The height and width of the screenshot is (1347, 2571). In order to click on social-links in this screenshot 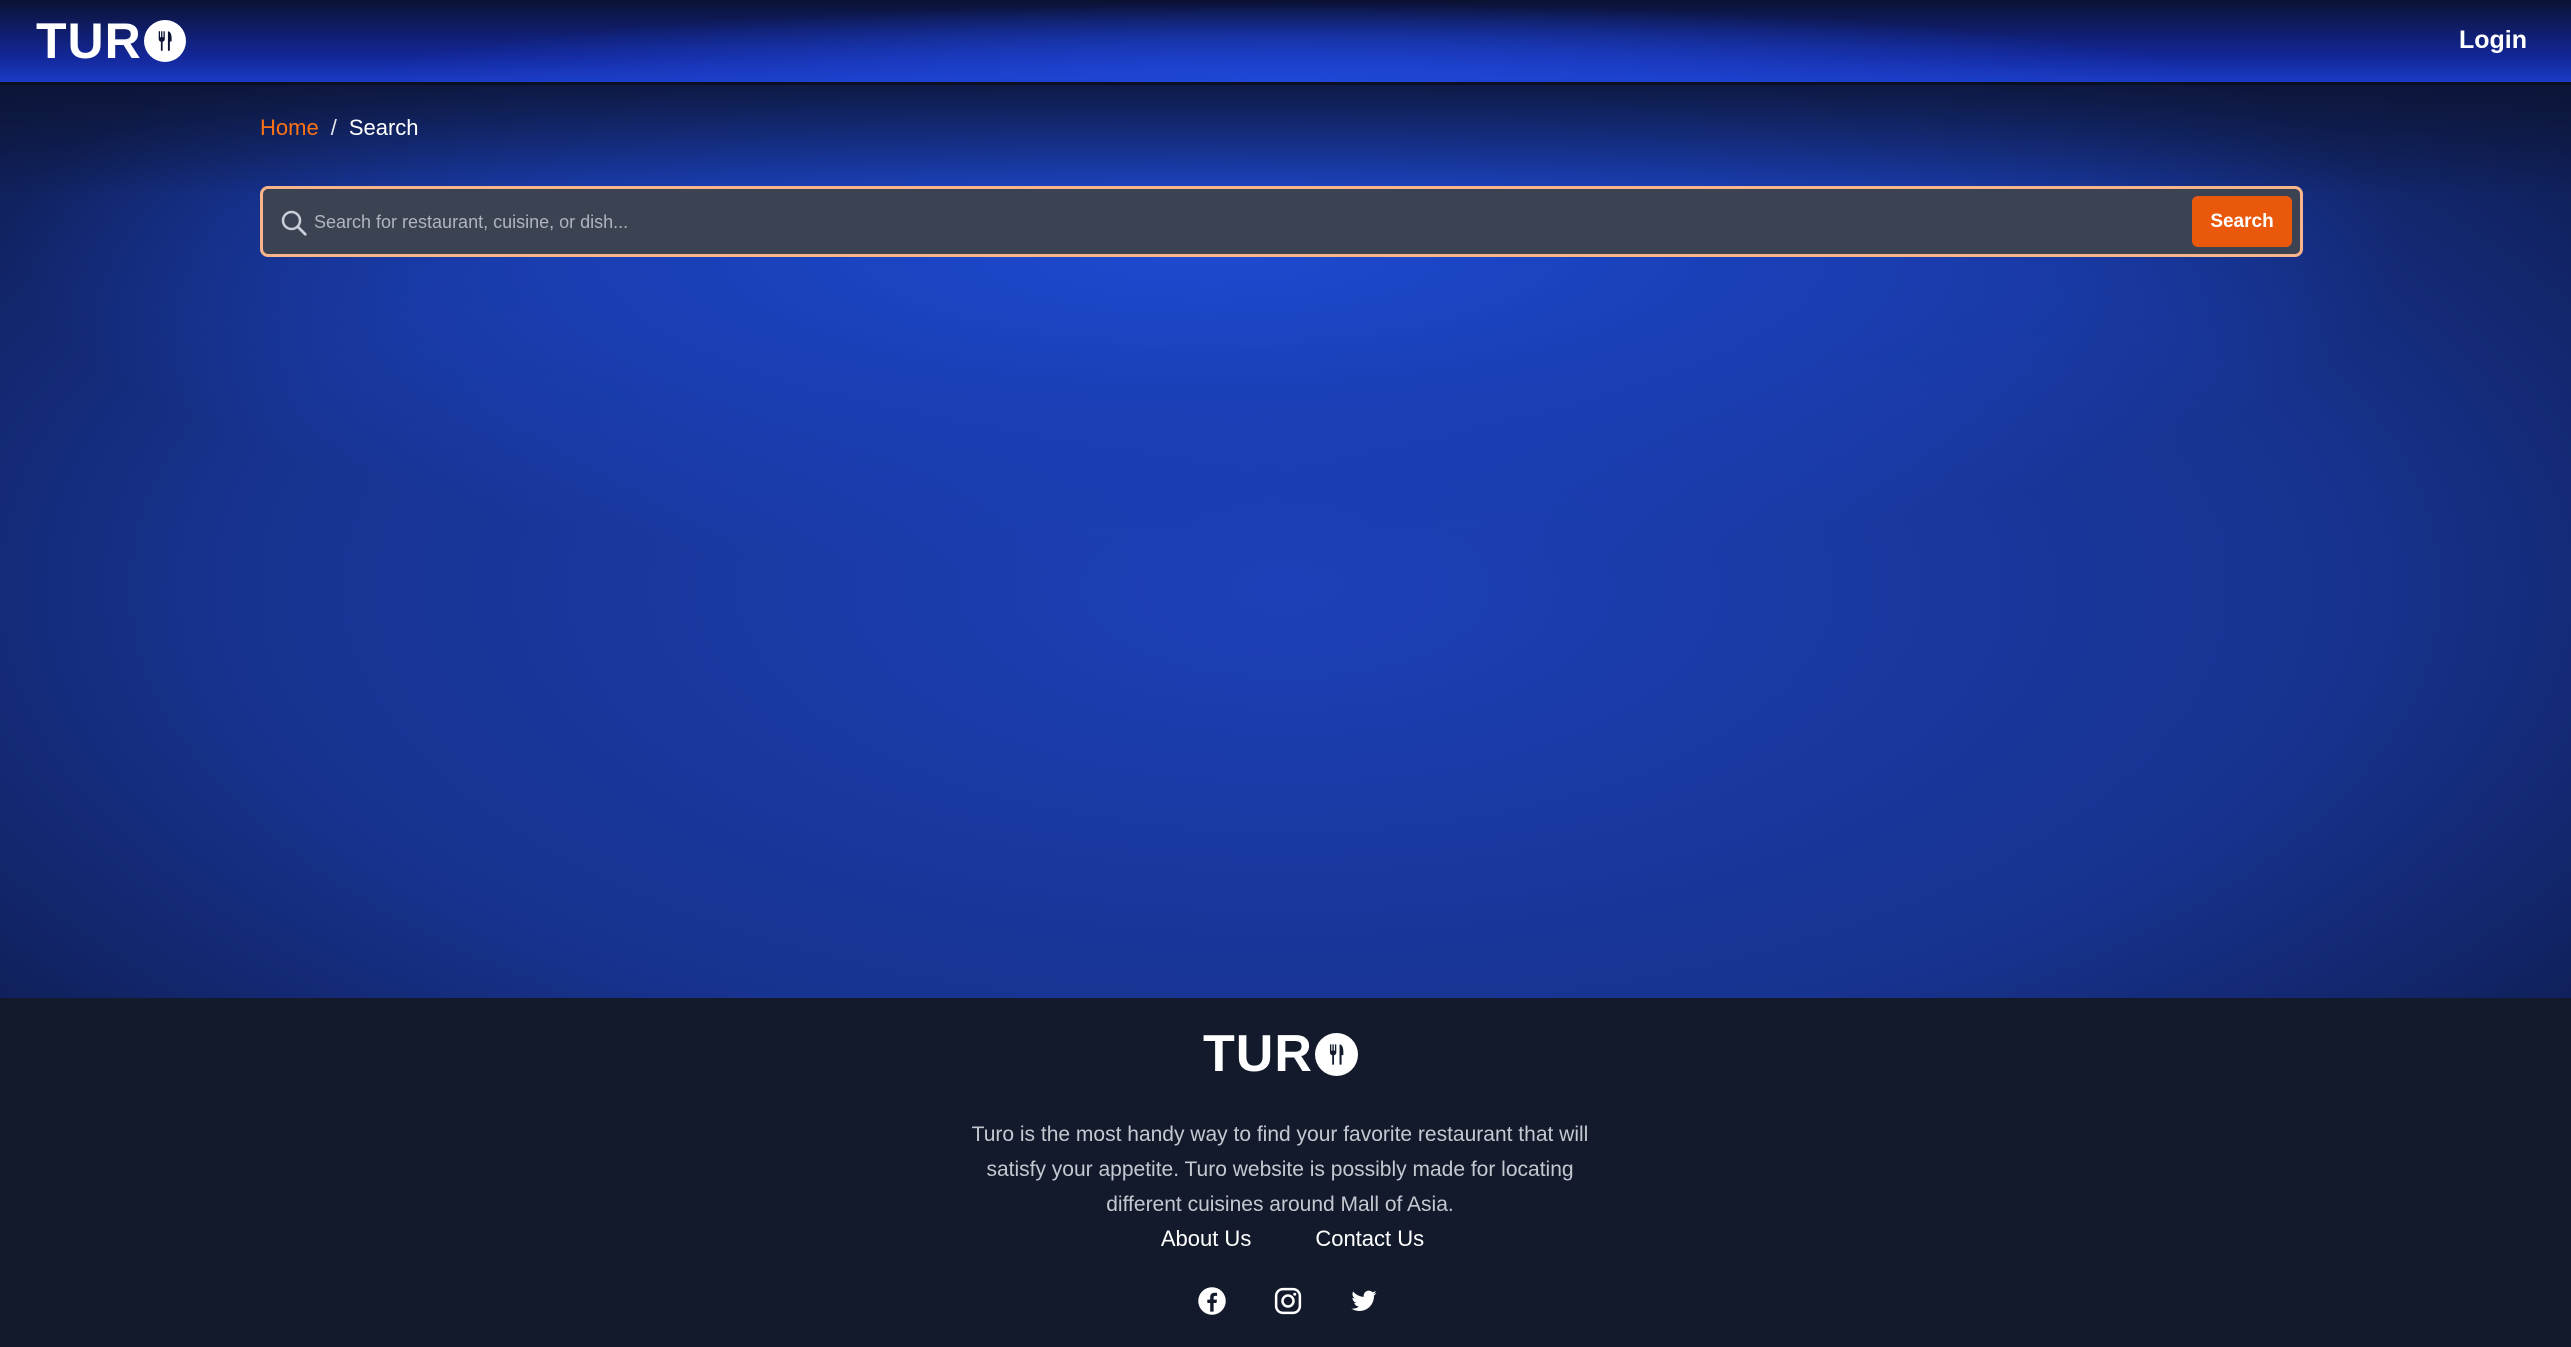, I will do `click(1285, 1301)`.